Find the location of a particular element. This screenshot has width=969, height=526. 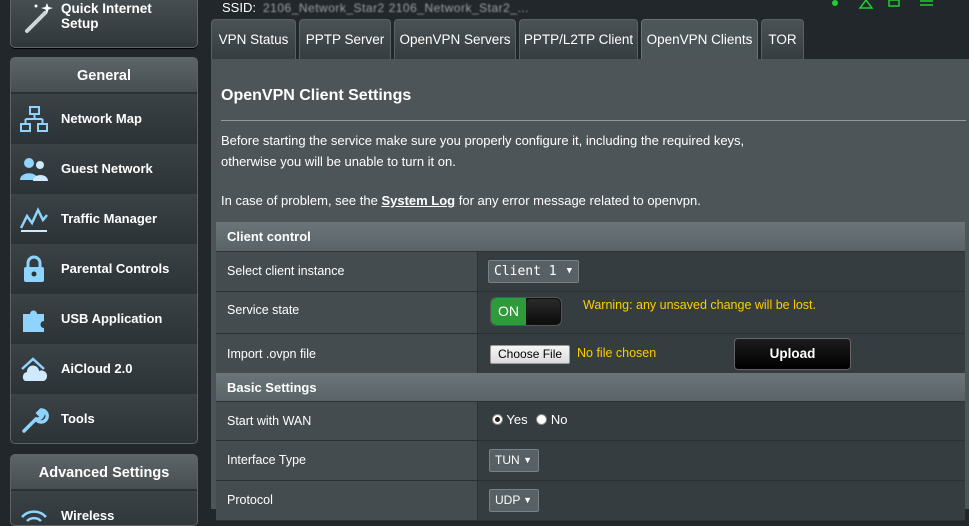

sidebar-item-guest-network: Guest Network is located at coordinates (104, 168).